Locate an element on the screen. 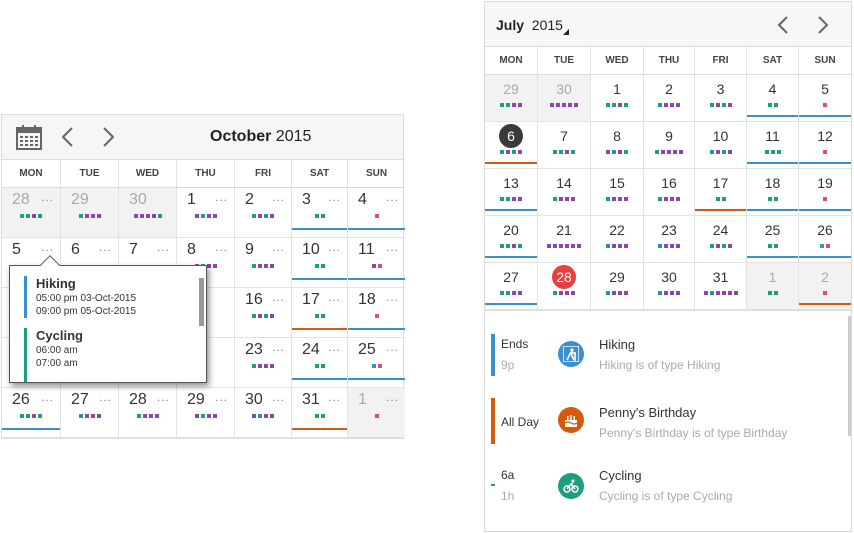 The image size is (854, 533). day-cell: 3 is located at coordinates (721, 98).